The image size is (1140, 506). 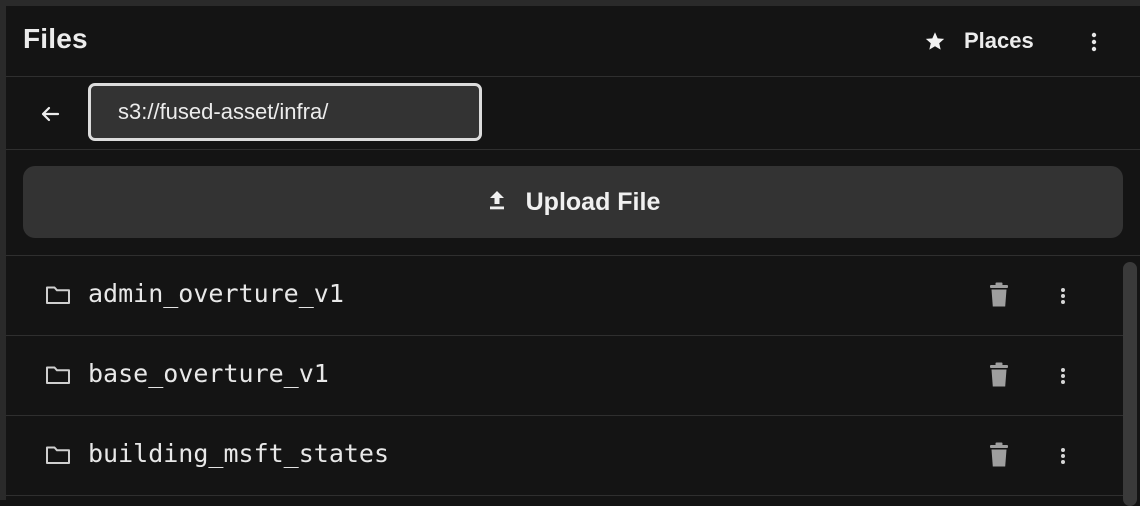 What do you see at coordinates (593, 201) in the screenshot?
I see `upload-file-label: Upload File` at bounding box center [593, 201].